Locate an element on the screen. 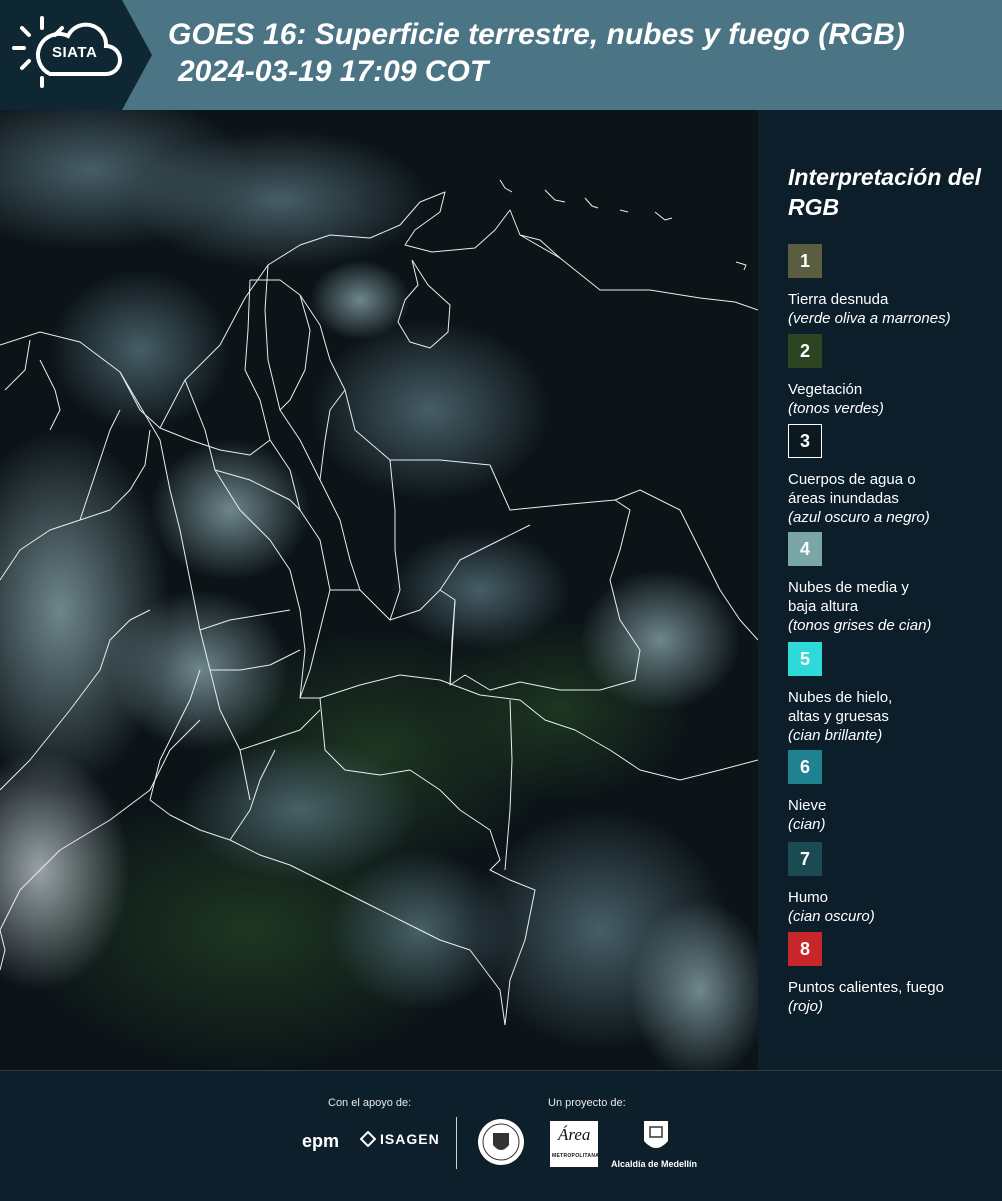 This screenshot has height=1201, width=1002. area-logo-small: METROPOLITANA is located at coordinates (576, 1156).